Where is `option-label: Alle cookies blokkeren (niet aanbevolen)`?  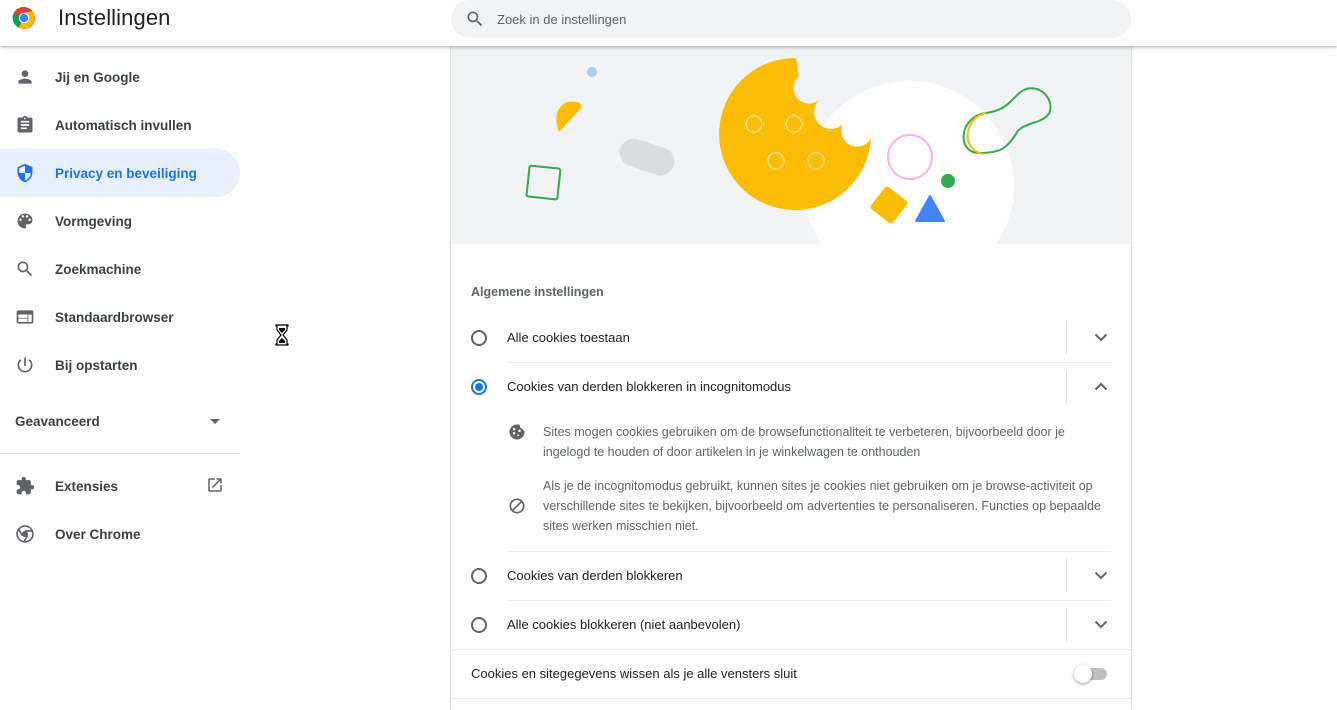 option-label: Alle cookies blokkeren (niet aanbevolen) is located at coordinates (624, 624).